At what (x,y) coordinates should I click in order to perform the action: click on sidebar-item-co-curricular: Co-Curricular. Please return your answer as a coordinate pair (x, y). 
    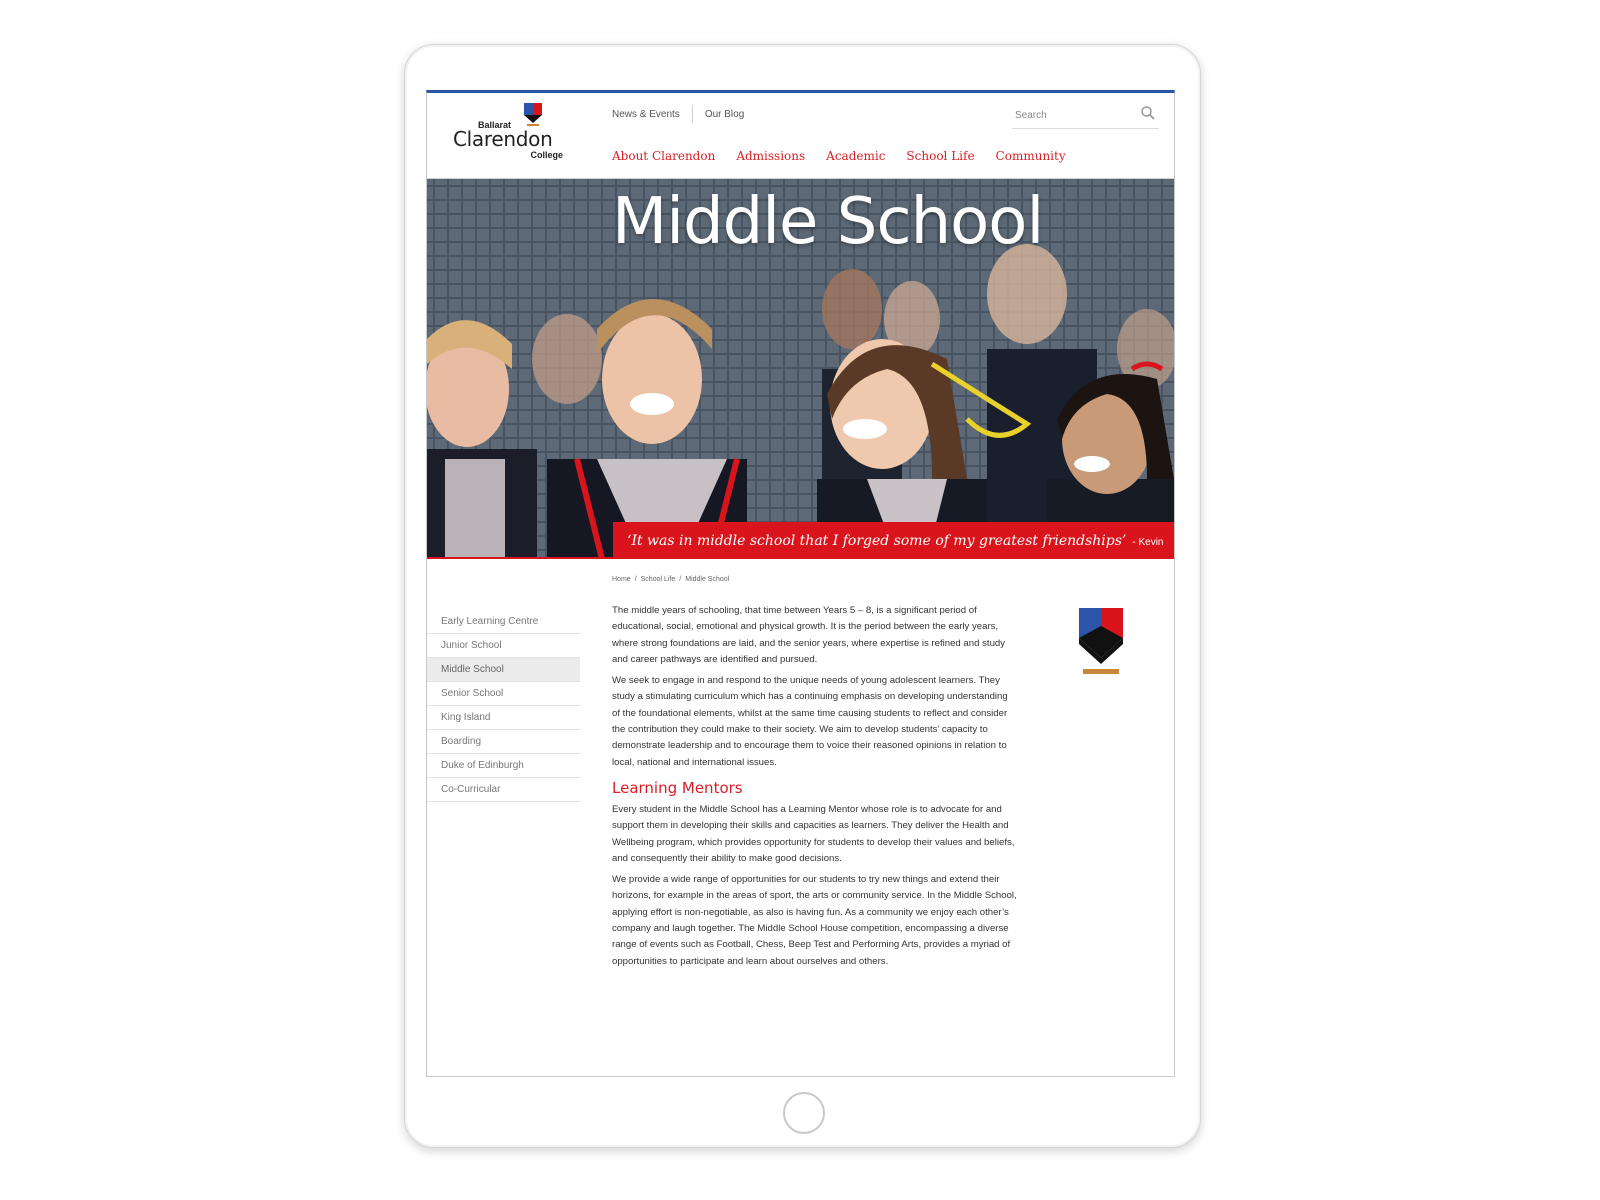
    Looking at the image, I should click on (503, 790).